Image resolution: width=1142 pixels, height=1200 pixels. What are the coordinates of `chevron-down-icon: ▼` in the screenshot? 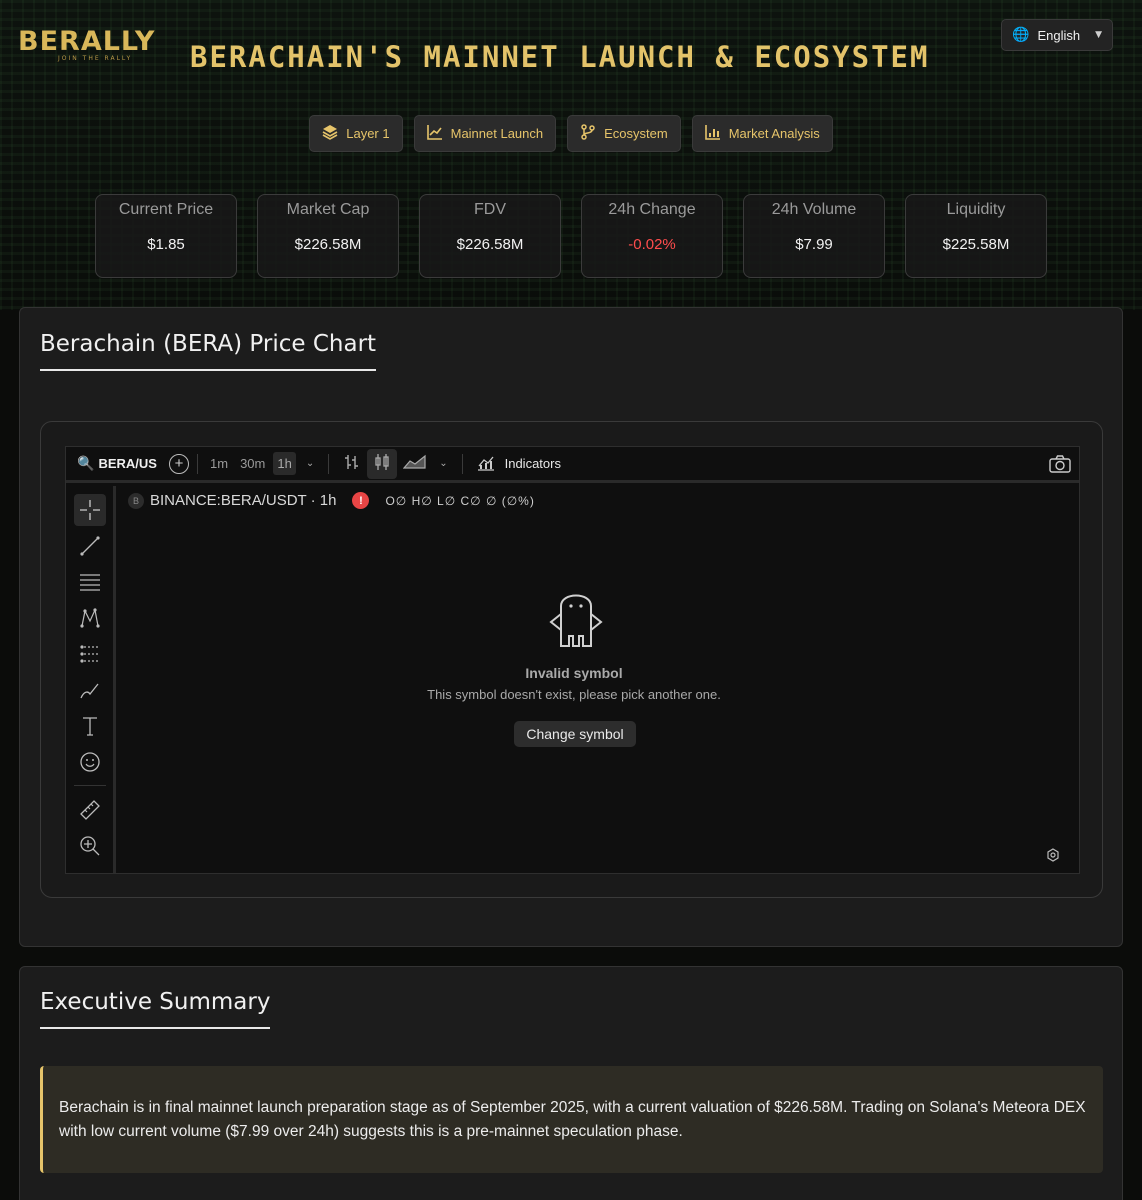 It's located at (1098, 35).